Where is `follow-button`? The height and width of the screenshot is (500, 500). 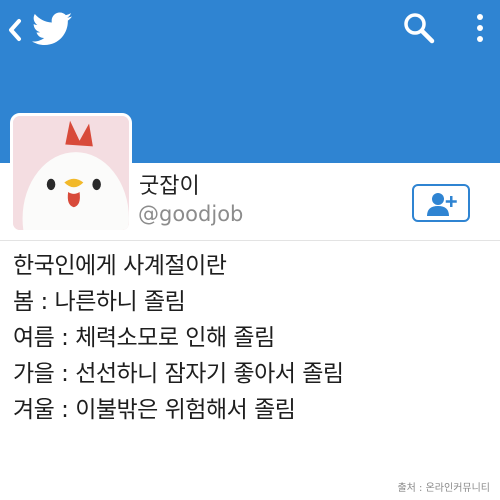
follow-button is located at coordinates (441, 203).